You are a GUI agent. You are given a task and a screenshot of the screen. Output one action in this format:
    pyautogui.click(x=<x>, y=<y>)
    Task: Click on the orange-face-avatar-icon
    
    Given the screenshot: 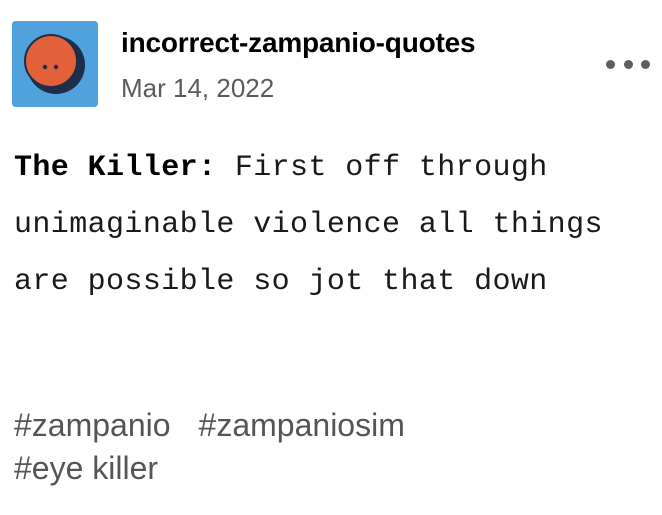 What is the action you would take?
    pyautogui.click(x=55, y=64)
    